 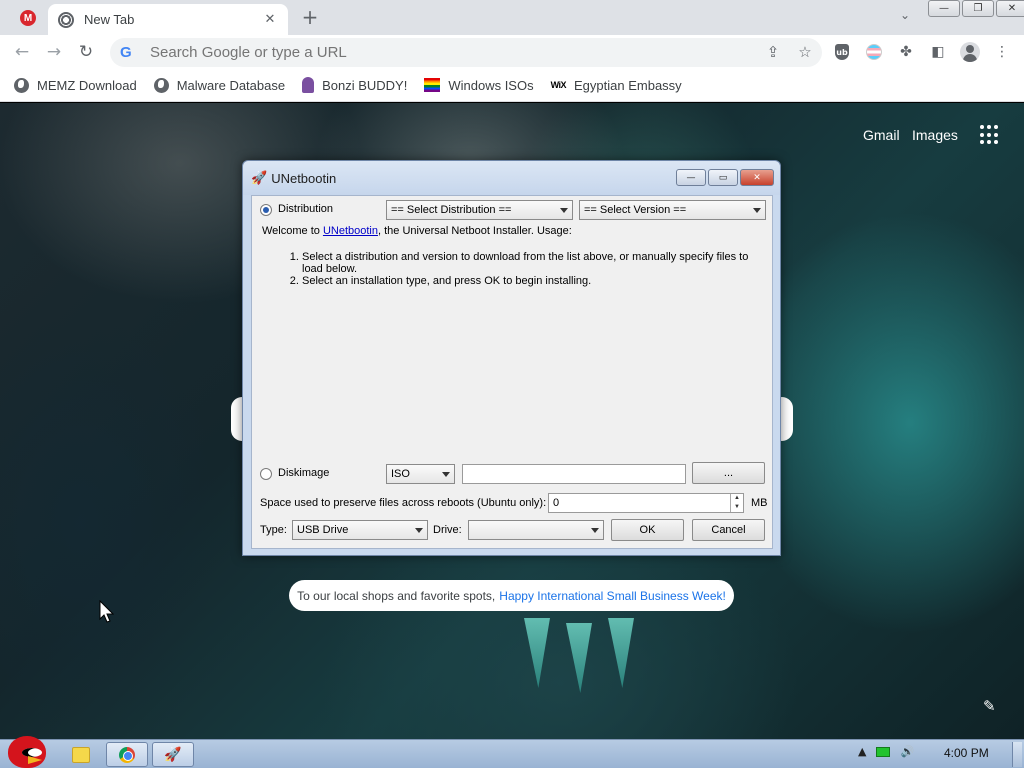 What do you see at coordinates (512, 752) in the screenshot?
I see `taskbar: 🚀 ▲ 🔊 4:00 PM` at bounding box center [512, 752].